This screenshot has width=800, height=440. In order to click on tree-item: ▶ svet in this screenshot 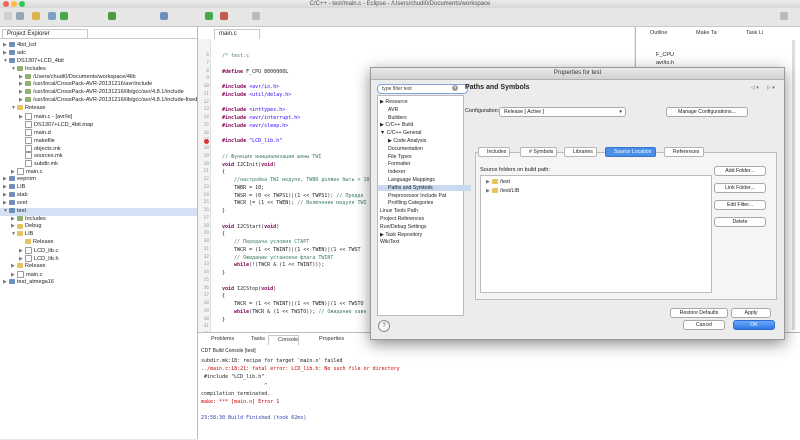, I will do `click(98, 204)`.